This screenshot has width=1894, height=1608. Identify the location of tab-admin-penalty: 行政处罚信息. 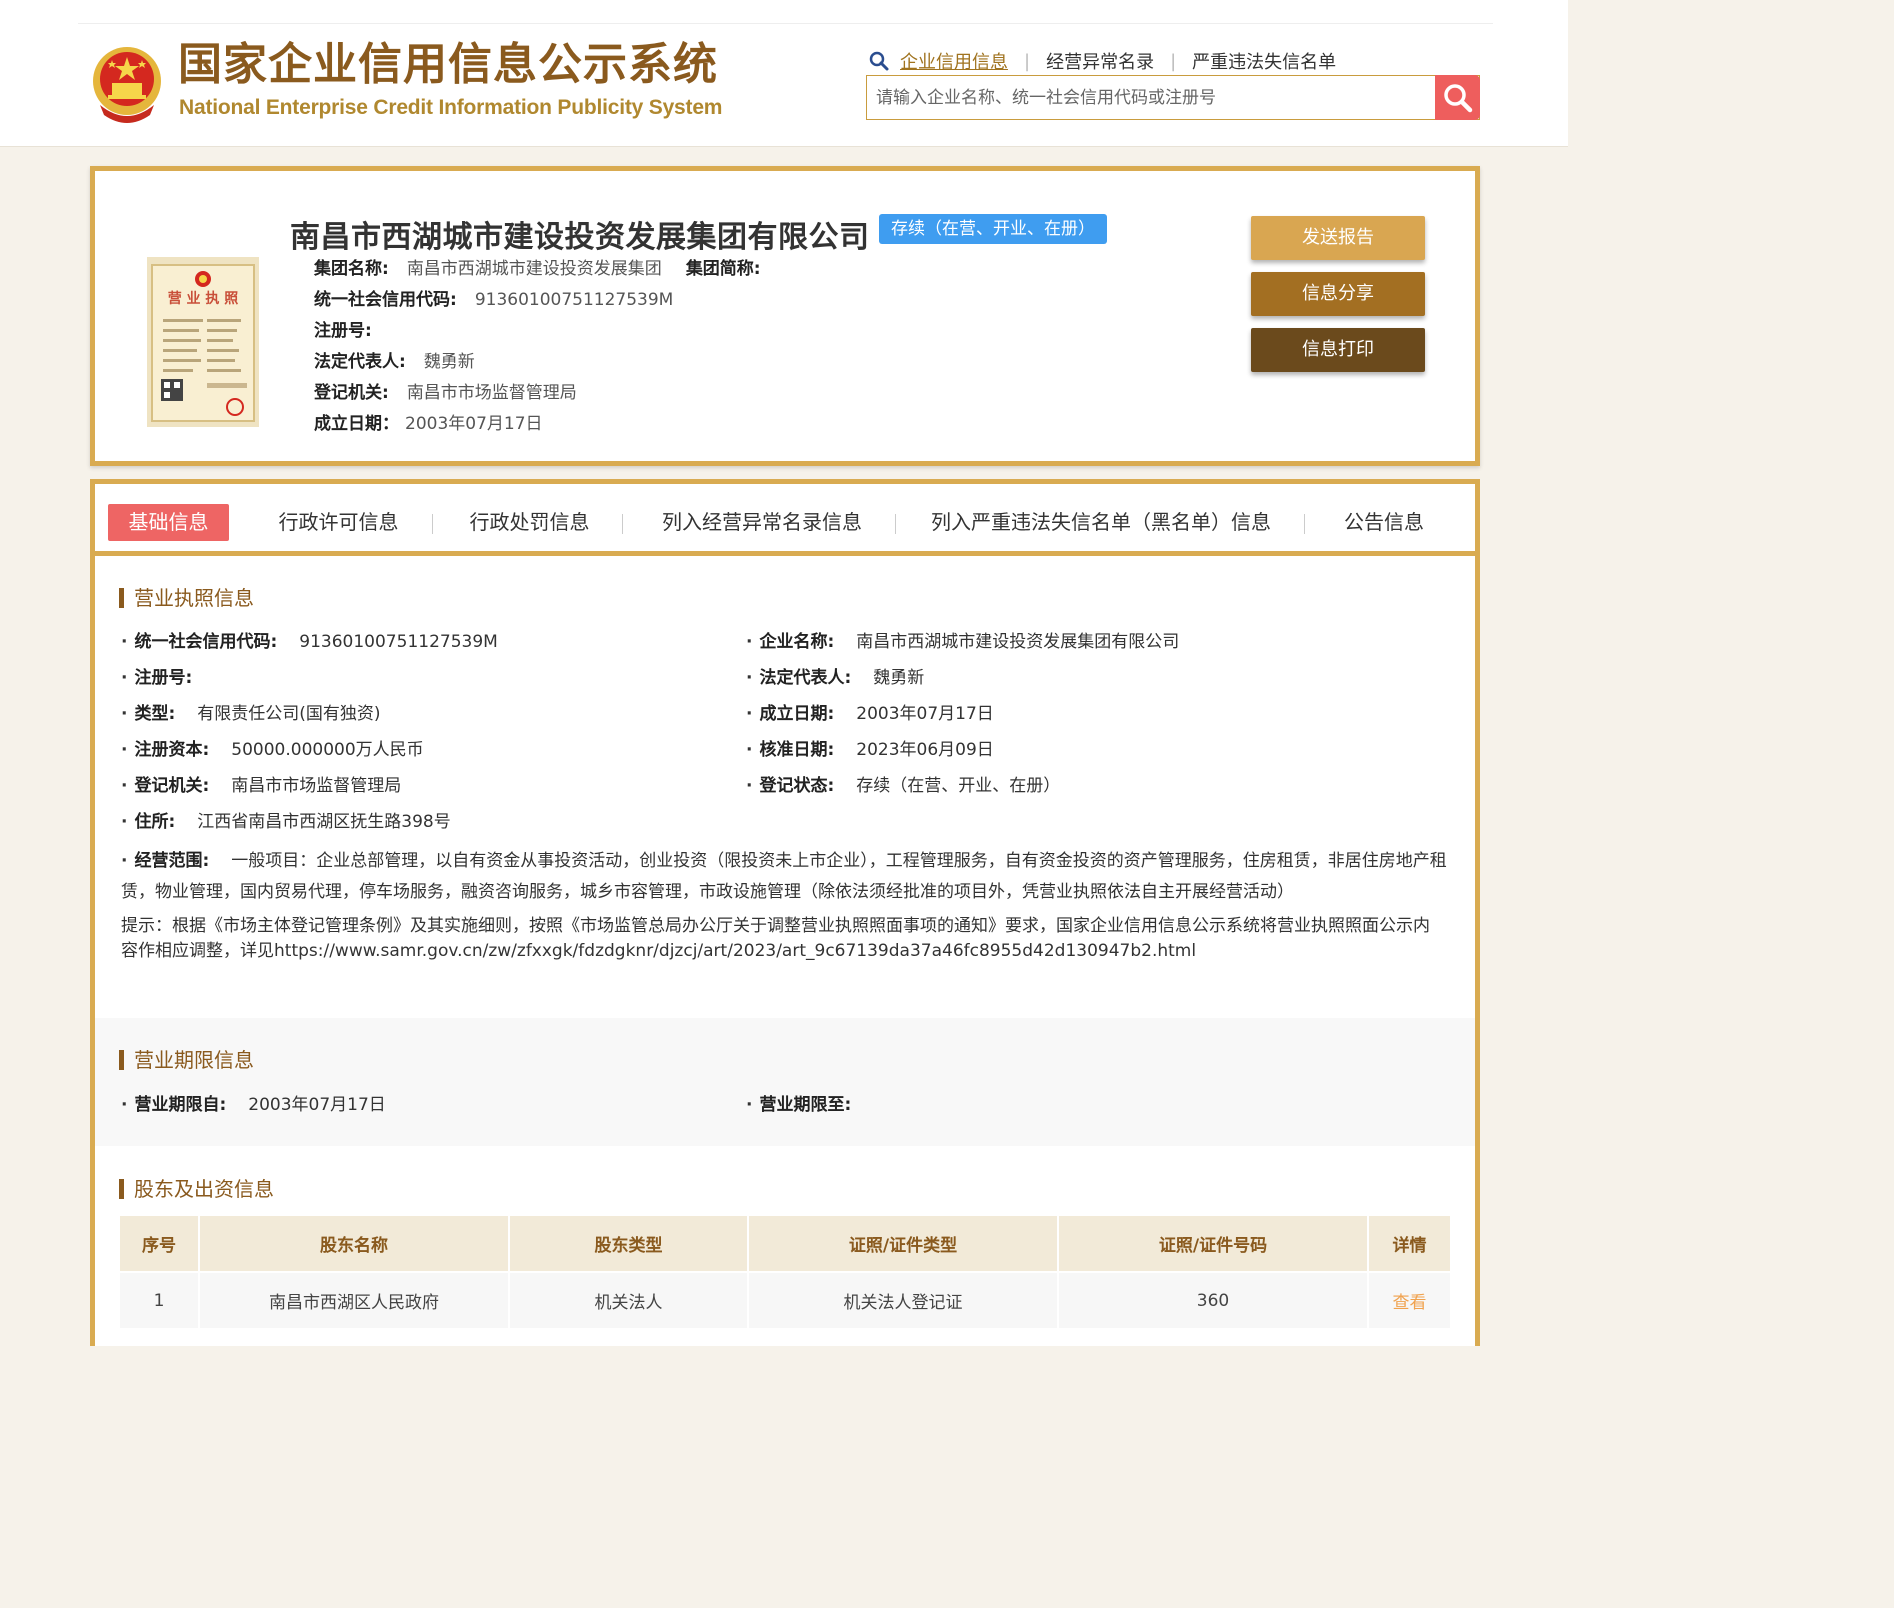
(529, 522).